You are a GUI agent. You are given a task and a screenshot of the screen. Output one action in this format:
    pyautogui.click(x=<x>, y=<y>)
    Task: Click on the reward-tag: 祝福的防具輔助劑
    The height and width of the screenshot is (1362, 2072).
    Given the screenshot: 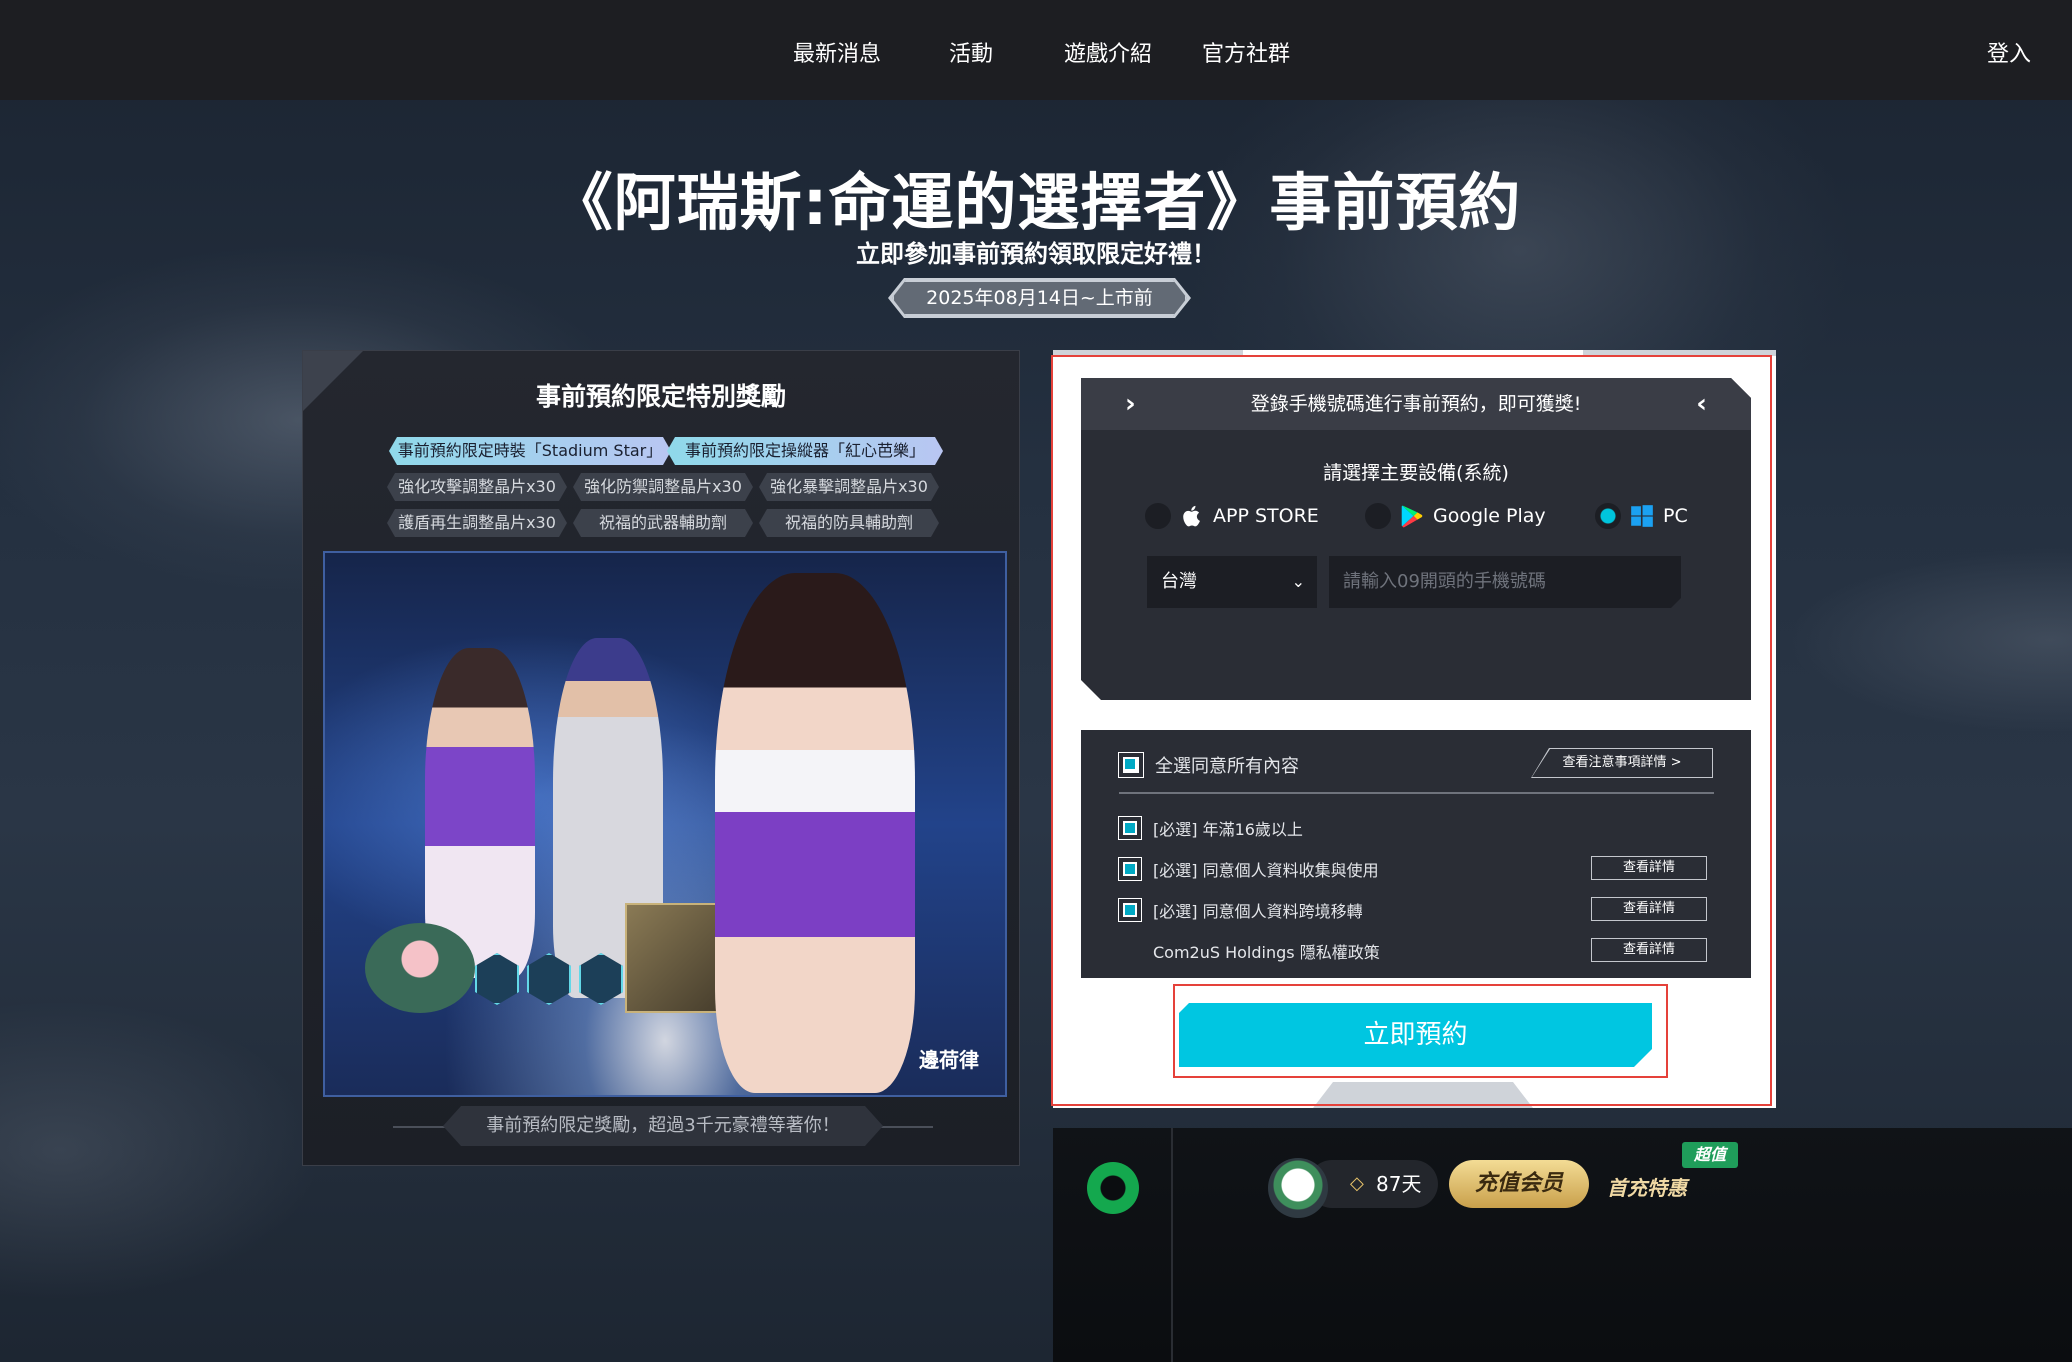 What is the action you would take?
    pyautogui.click(x=849, y=523)
    